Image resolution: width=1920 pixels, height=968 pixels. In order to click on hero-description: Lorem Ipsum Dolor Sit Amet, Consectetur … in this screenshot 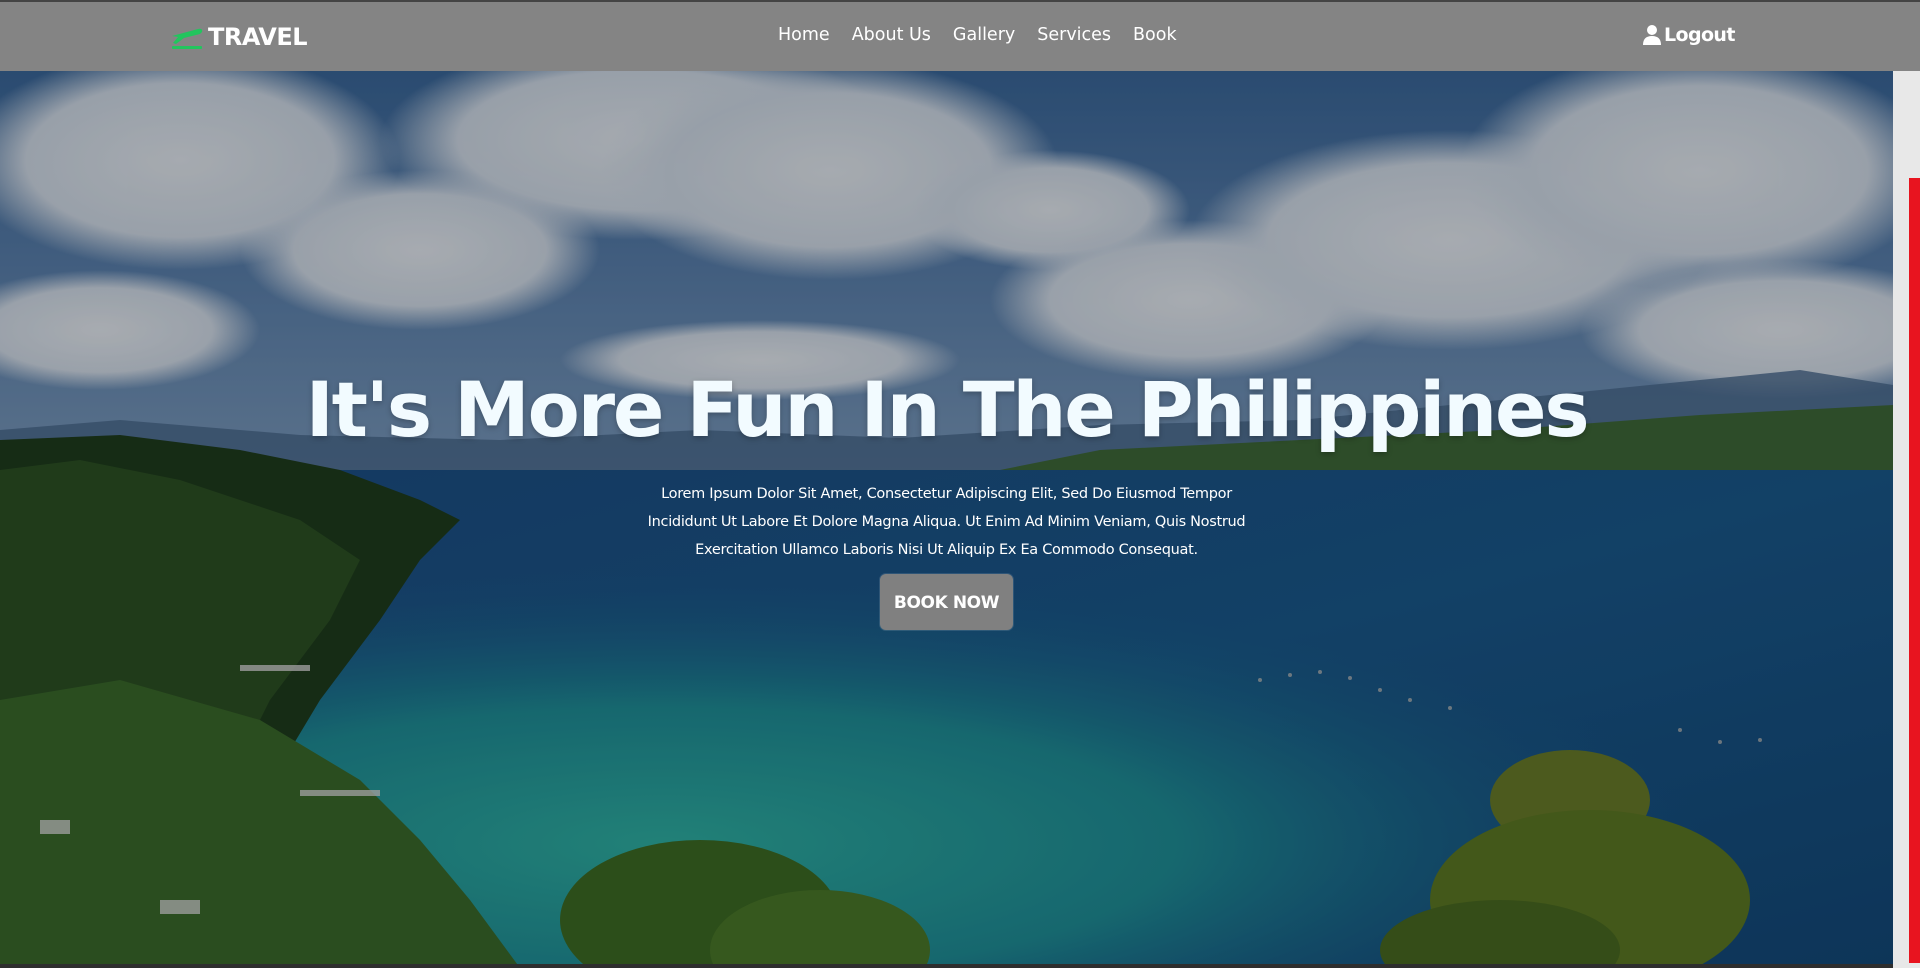, I will do `click(946, 522)`.